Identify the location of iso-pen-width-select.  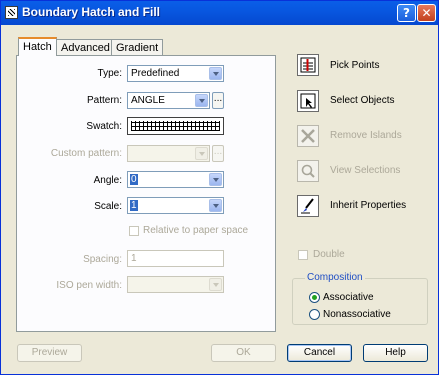
(175, 284).